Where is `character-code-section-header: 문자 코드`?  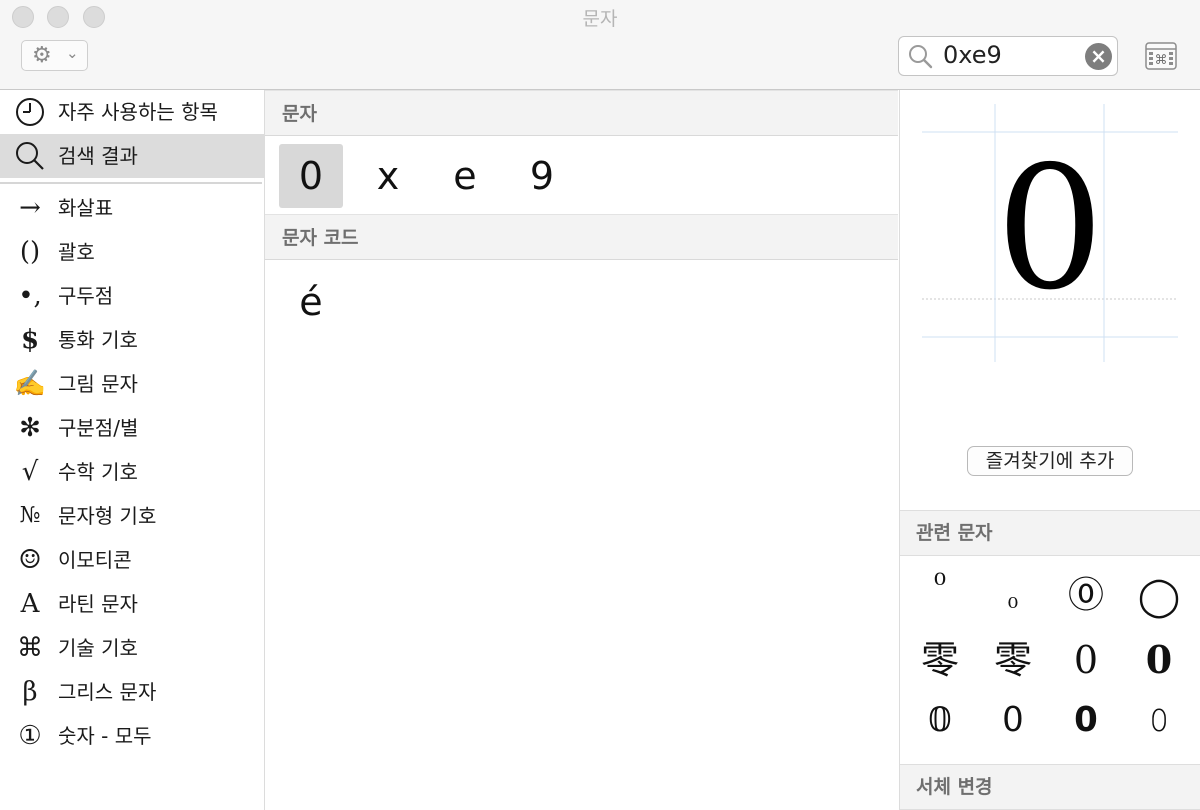 character-code-section-header: 문자 코드 is located at coordinates (581, 237).